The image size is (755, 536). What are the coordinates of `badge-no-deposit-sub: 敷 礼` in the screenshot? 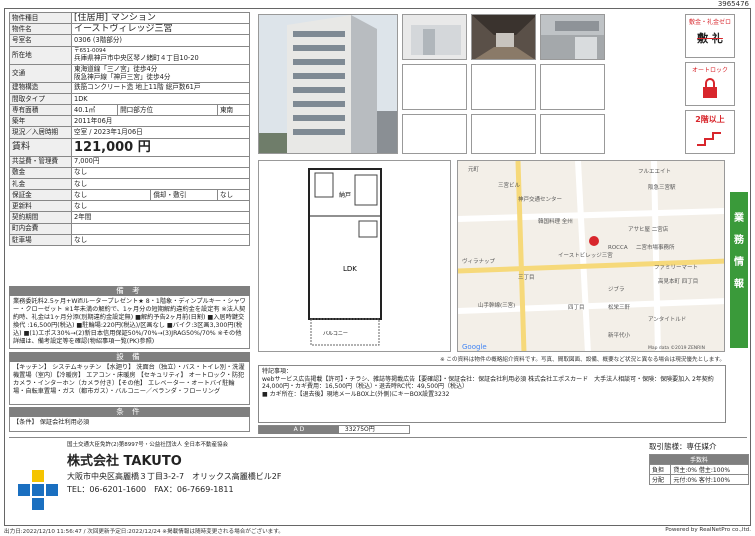 It's located at (710, 38).